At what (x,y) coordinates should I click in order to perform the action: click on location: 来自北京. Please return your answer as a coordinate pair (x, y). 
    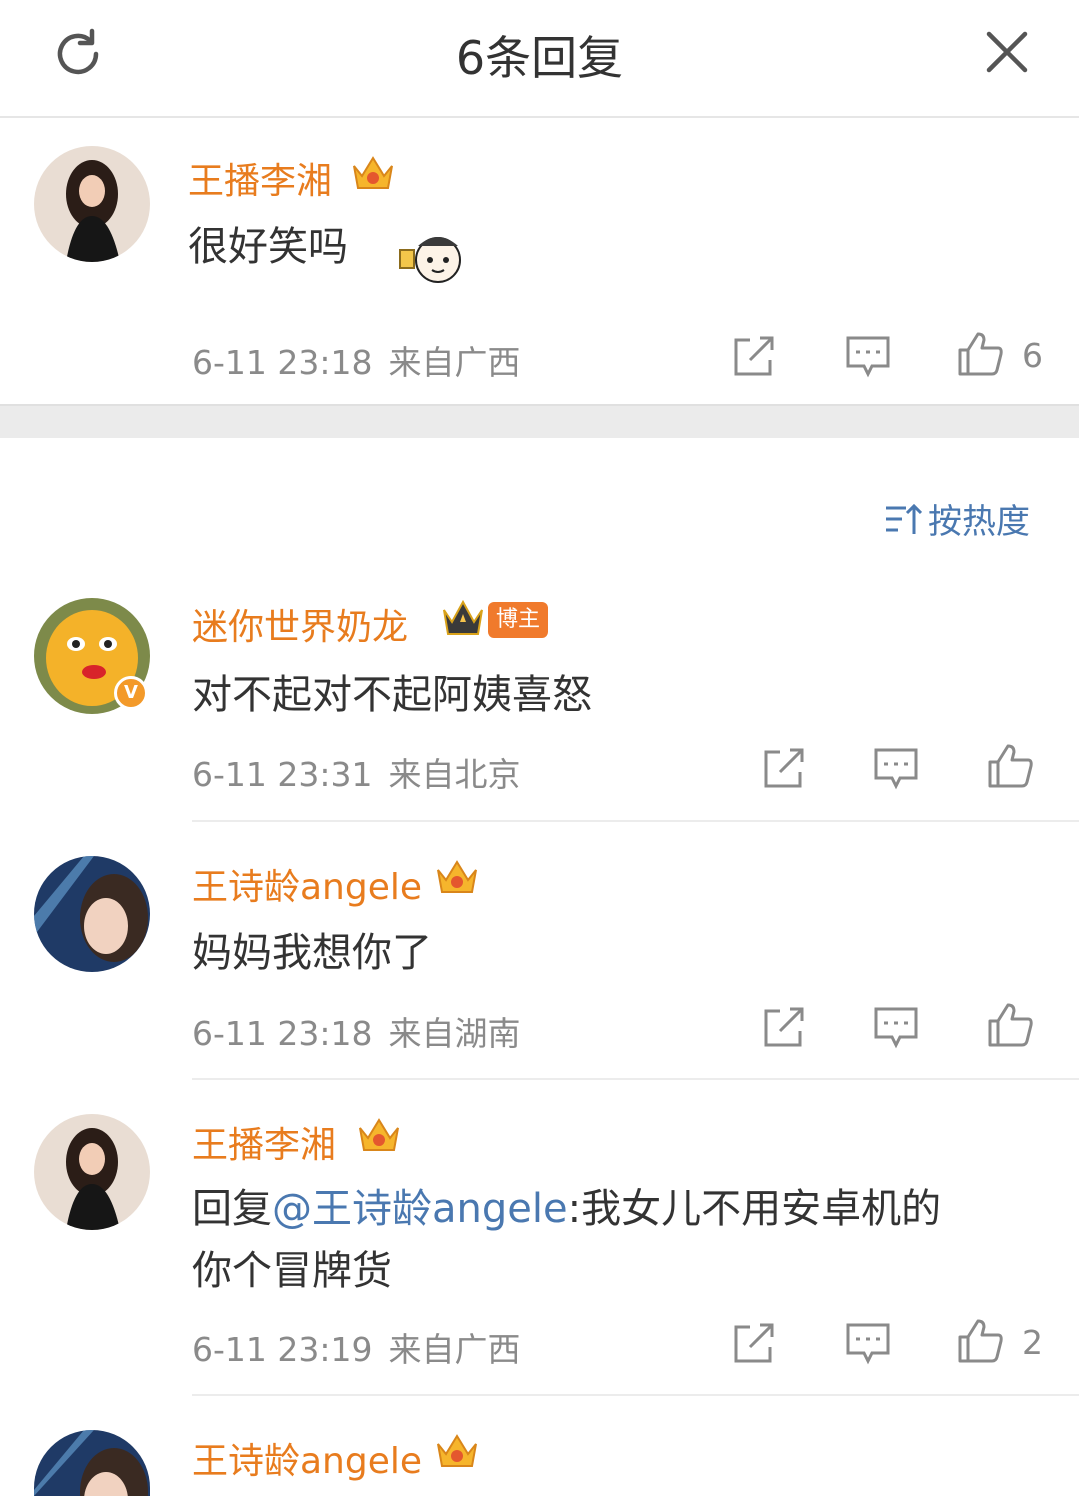
    Looking at the image, I should click on (454, 774).